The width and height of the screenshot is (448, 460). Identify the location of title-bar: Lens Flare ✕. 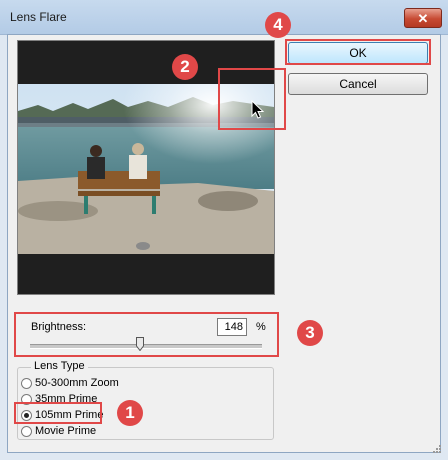
(224, 17).